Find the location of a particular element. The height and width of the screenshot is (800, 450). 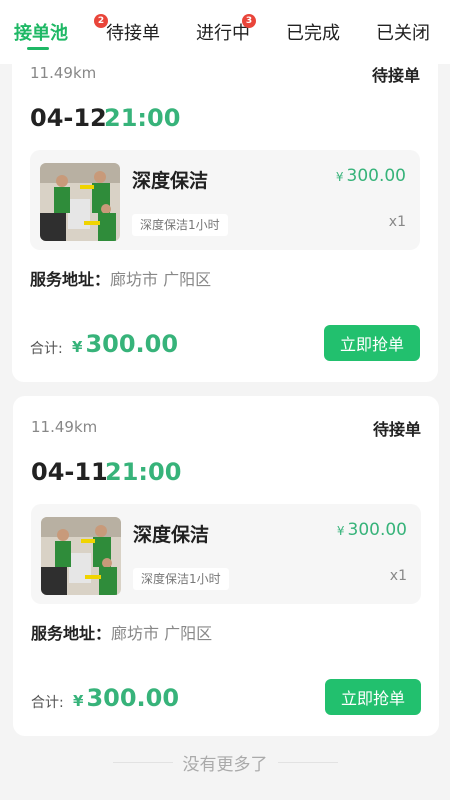

order-date: 04-12 is located at coordinates (68, 118).